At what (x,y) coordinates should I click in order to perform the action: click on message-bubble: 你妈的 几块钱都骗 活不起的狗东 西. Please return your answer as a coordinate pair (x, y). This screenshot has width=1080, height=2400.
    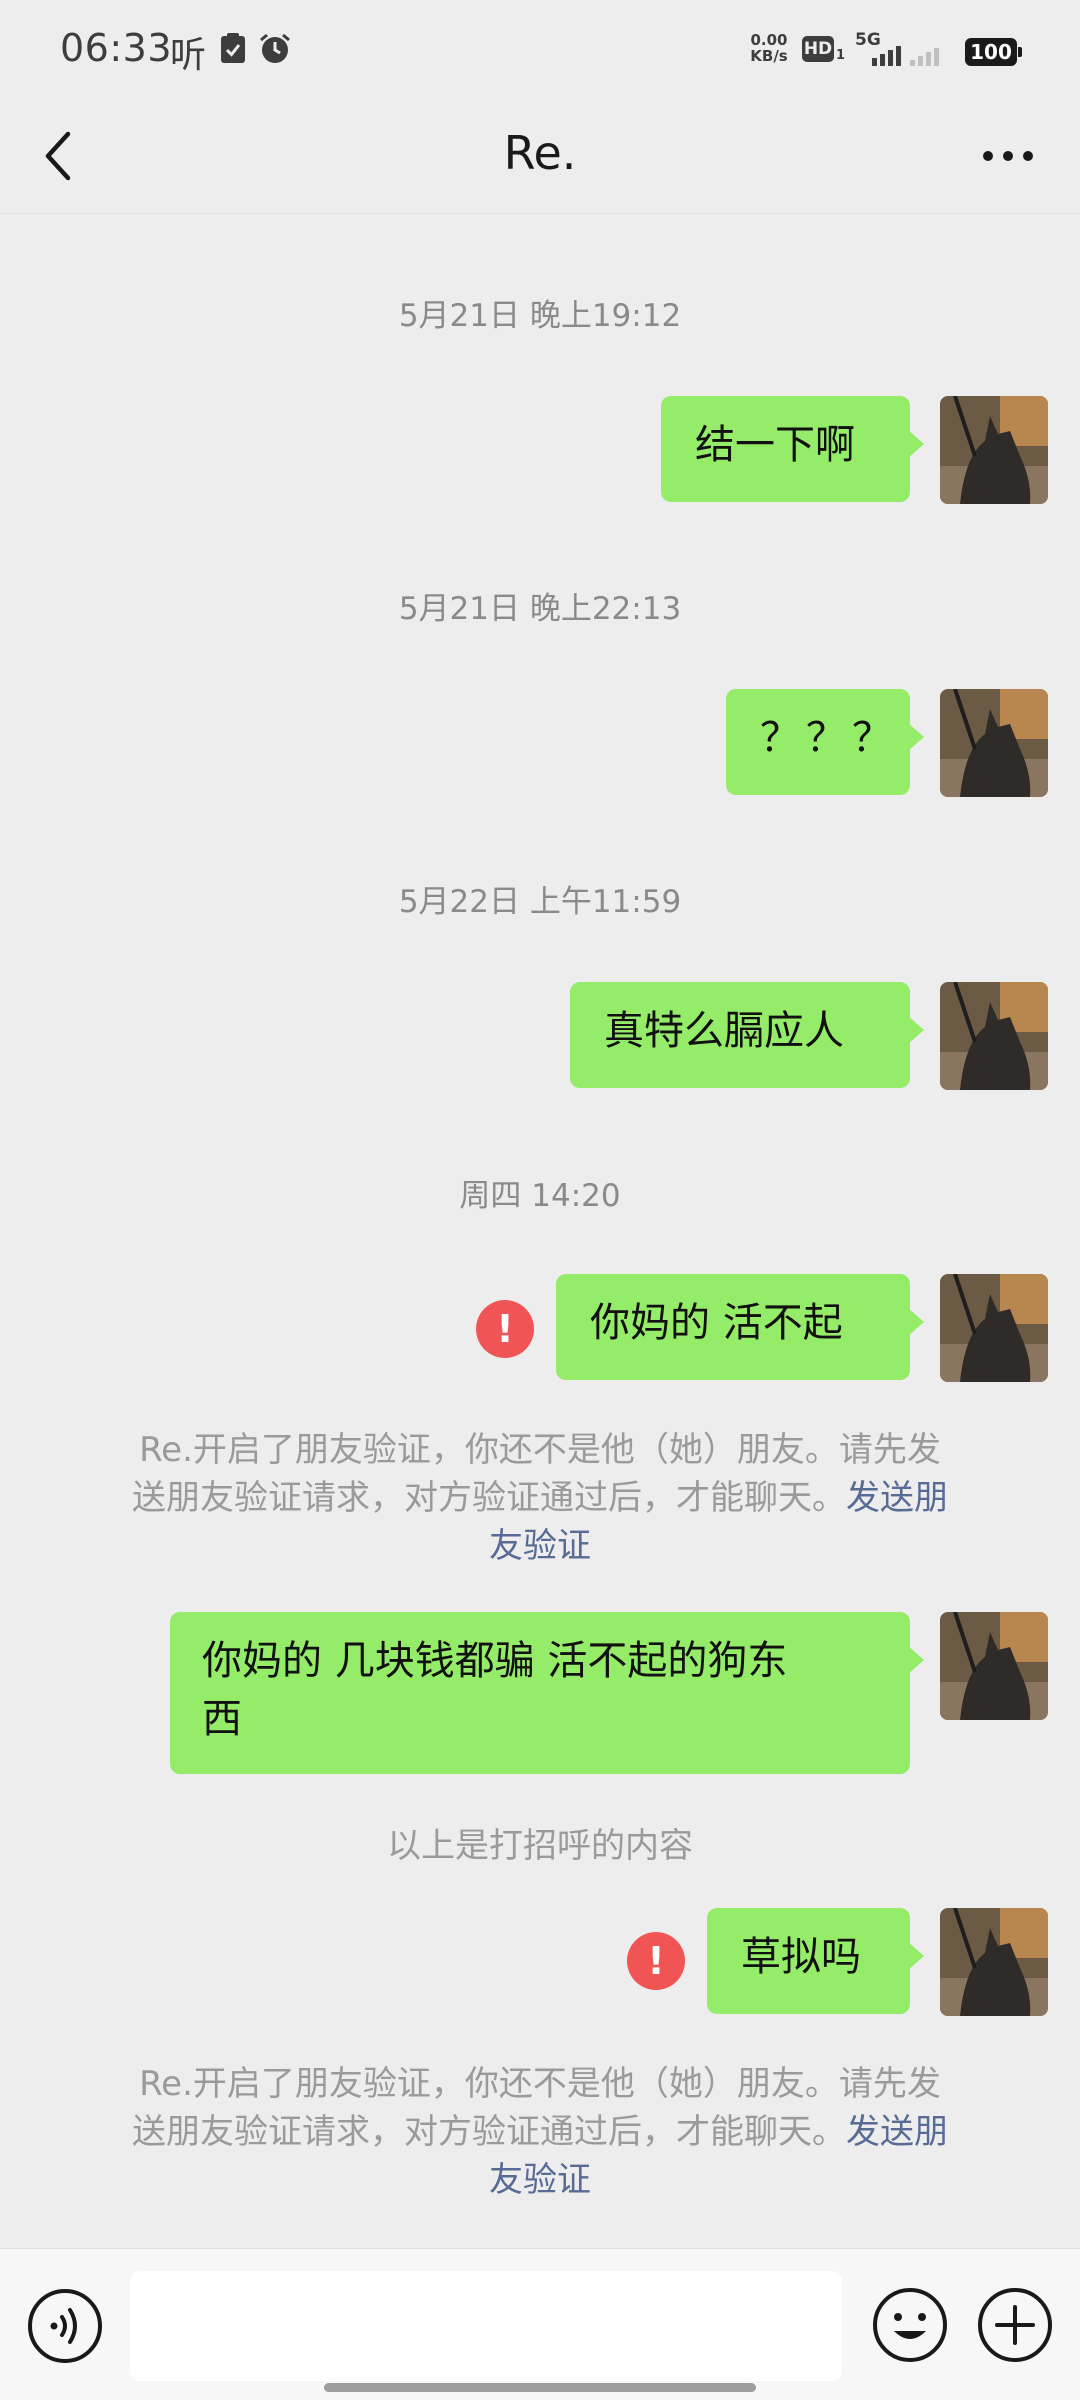
    Looking at the image, I should click on (547, 1693).